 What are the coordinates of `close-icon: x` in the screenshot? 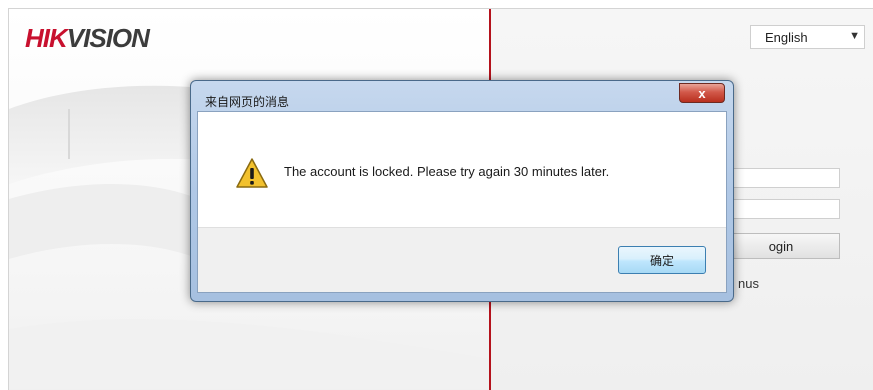 It's located at (702, 93).